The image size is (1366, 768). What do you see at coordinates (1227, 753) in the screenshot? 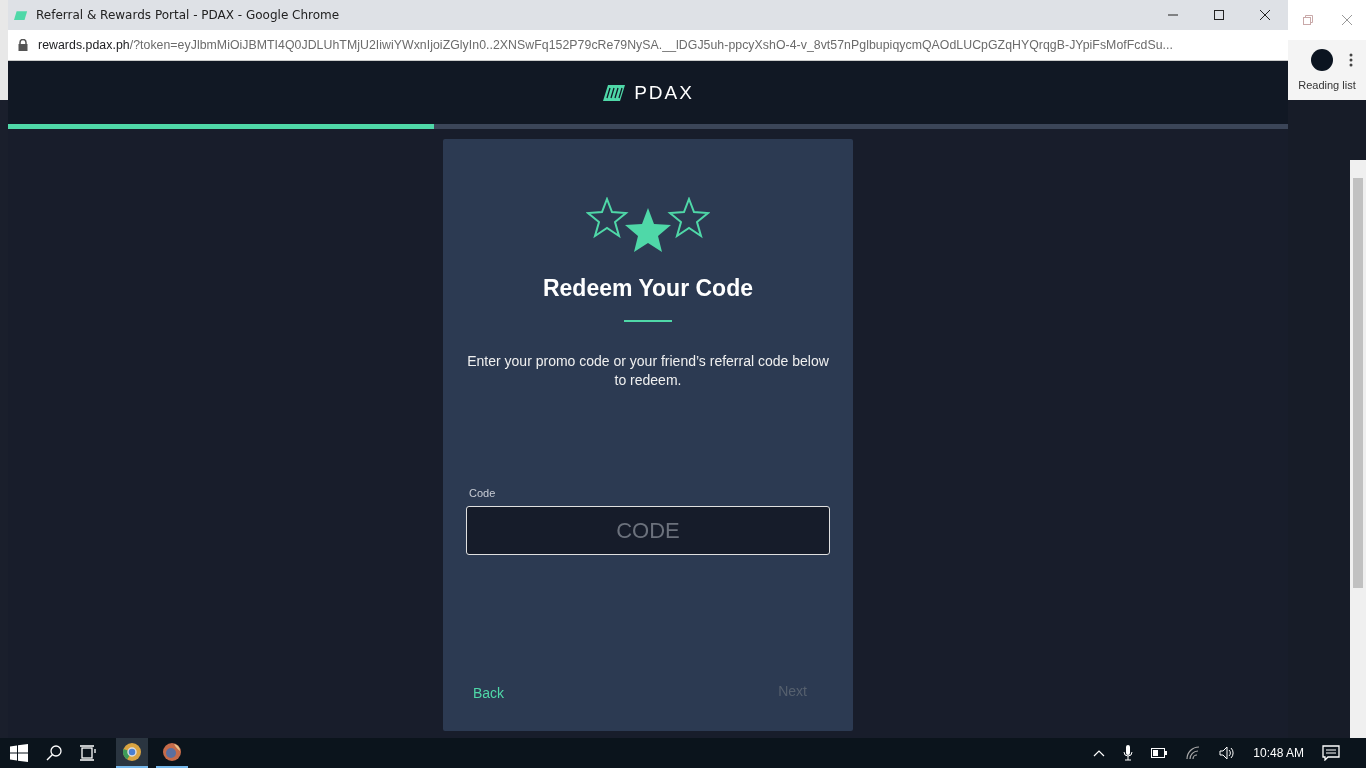
I see `speaker-icon` at bounding box center [1227, 753].